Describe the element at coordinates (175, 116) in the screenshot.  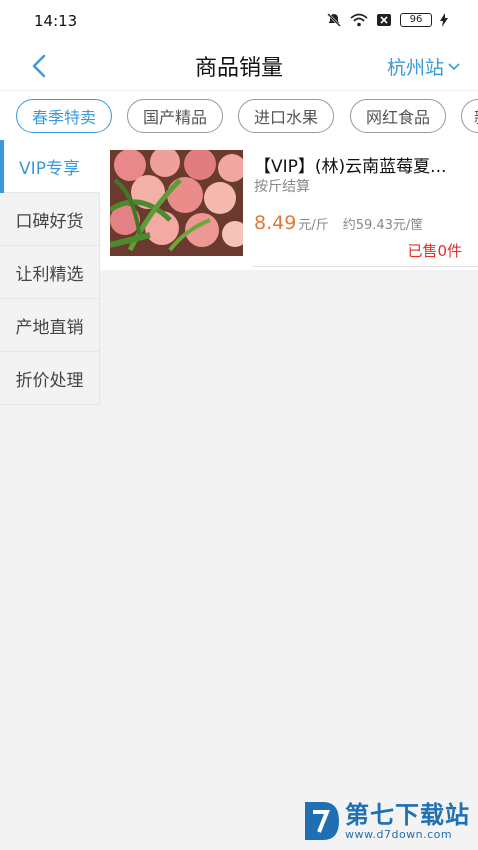
I see `category-tab-domestic: 国产精品` at that location.